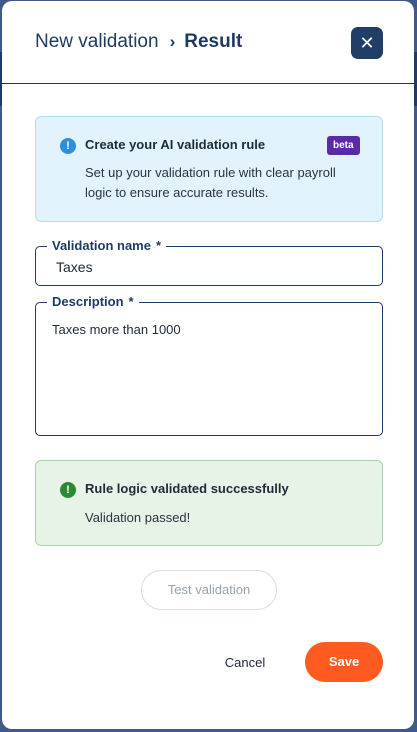 This screenshot has width=417, height=732. What do you see at coordinates (344, 662) in the screenshot?
I see `save-button: Save` at bounding box center [344, 662].